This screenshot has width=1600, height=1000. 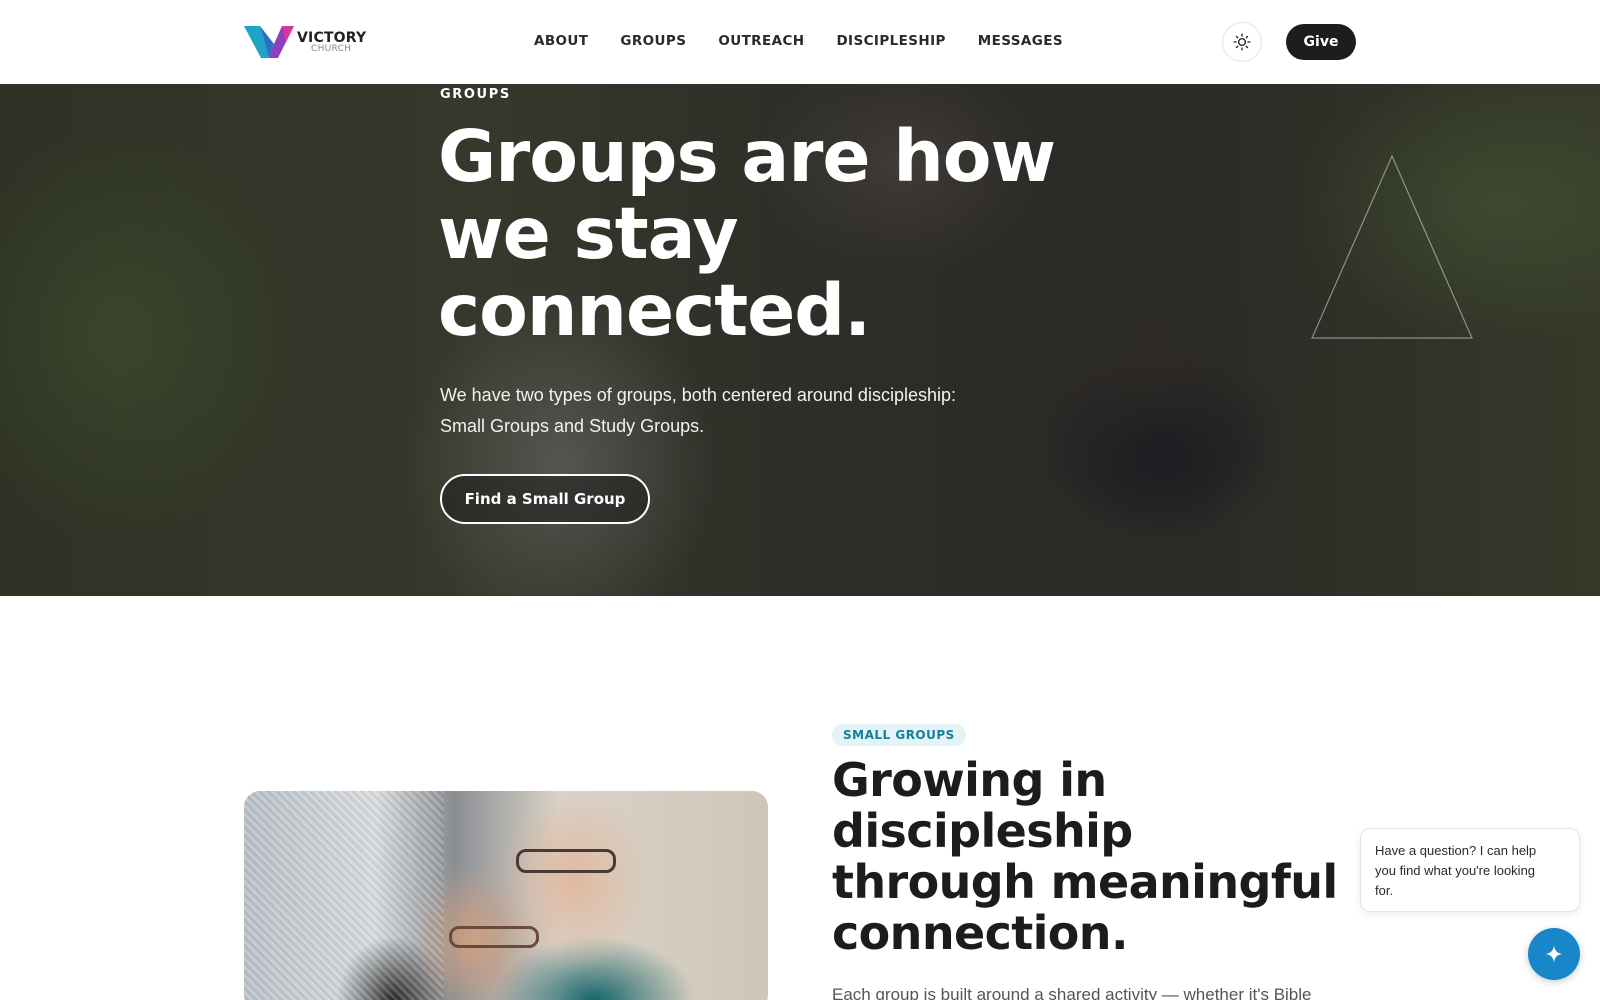 I want to click on nav-discipleship: DISCIPLESHIP, so click(x=890, y=41).